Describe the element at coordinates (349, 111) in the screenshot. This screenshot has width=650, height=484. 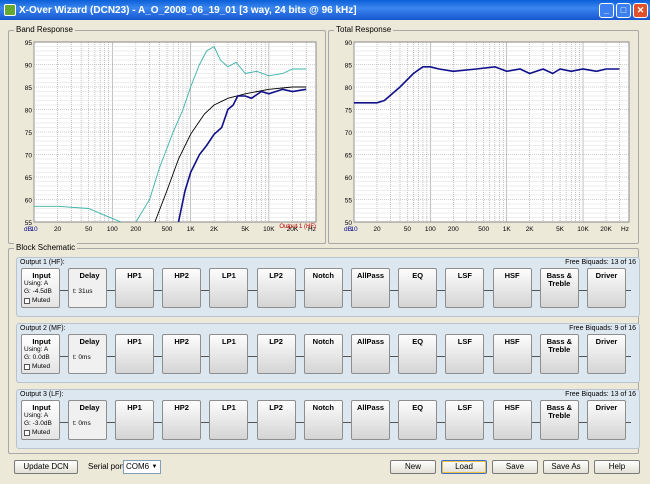
I see `y-tick-label: 75` at that location.